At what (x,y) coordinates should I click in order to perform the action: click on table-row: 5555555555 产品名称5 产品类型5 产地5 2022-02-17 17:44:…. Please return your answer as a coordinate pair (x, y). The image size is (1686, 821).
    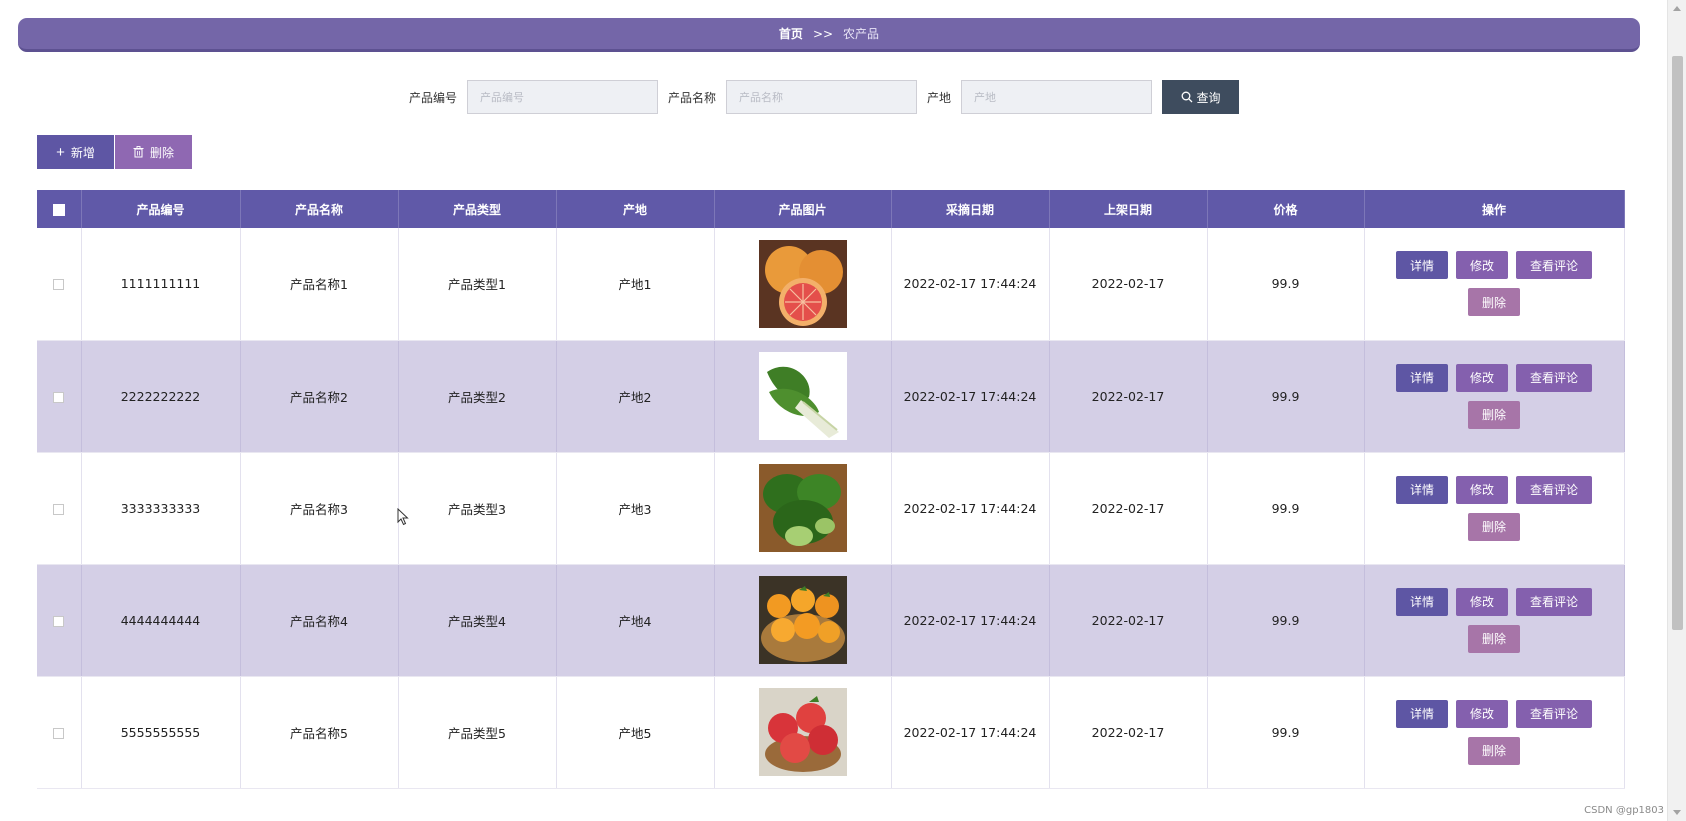
    Looking at the image, I should click on (831, 732).